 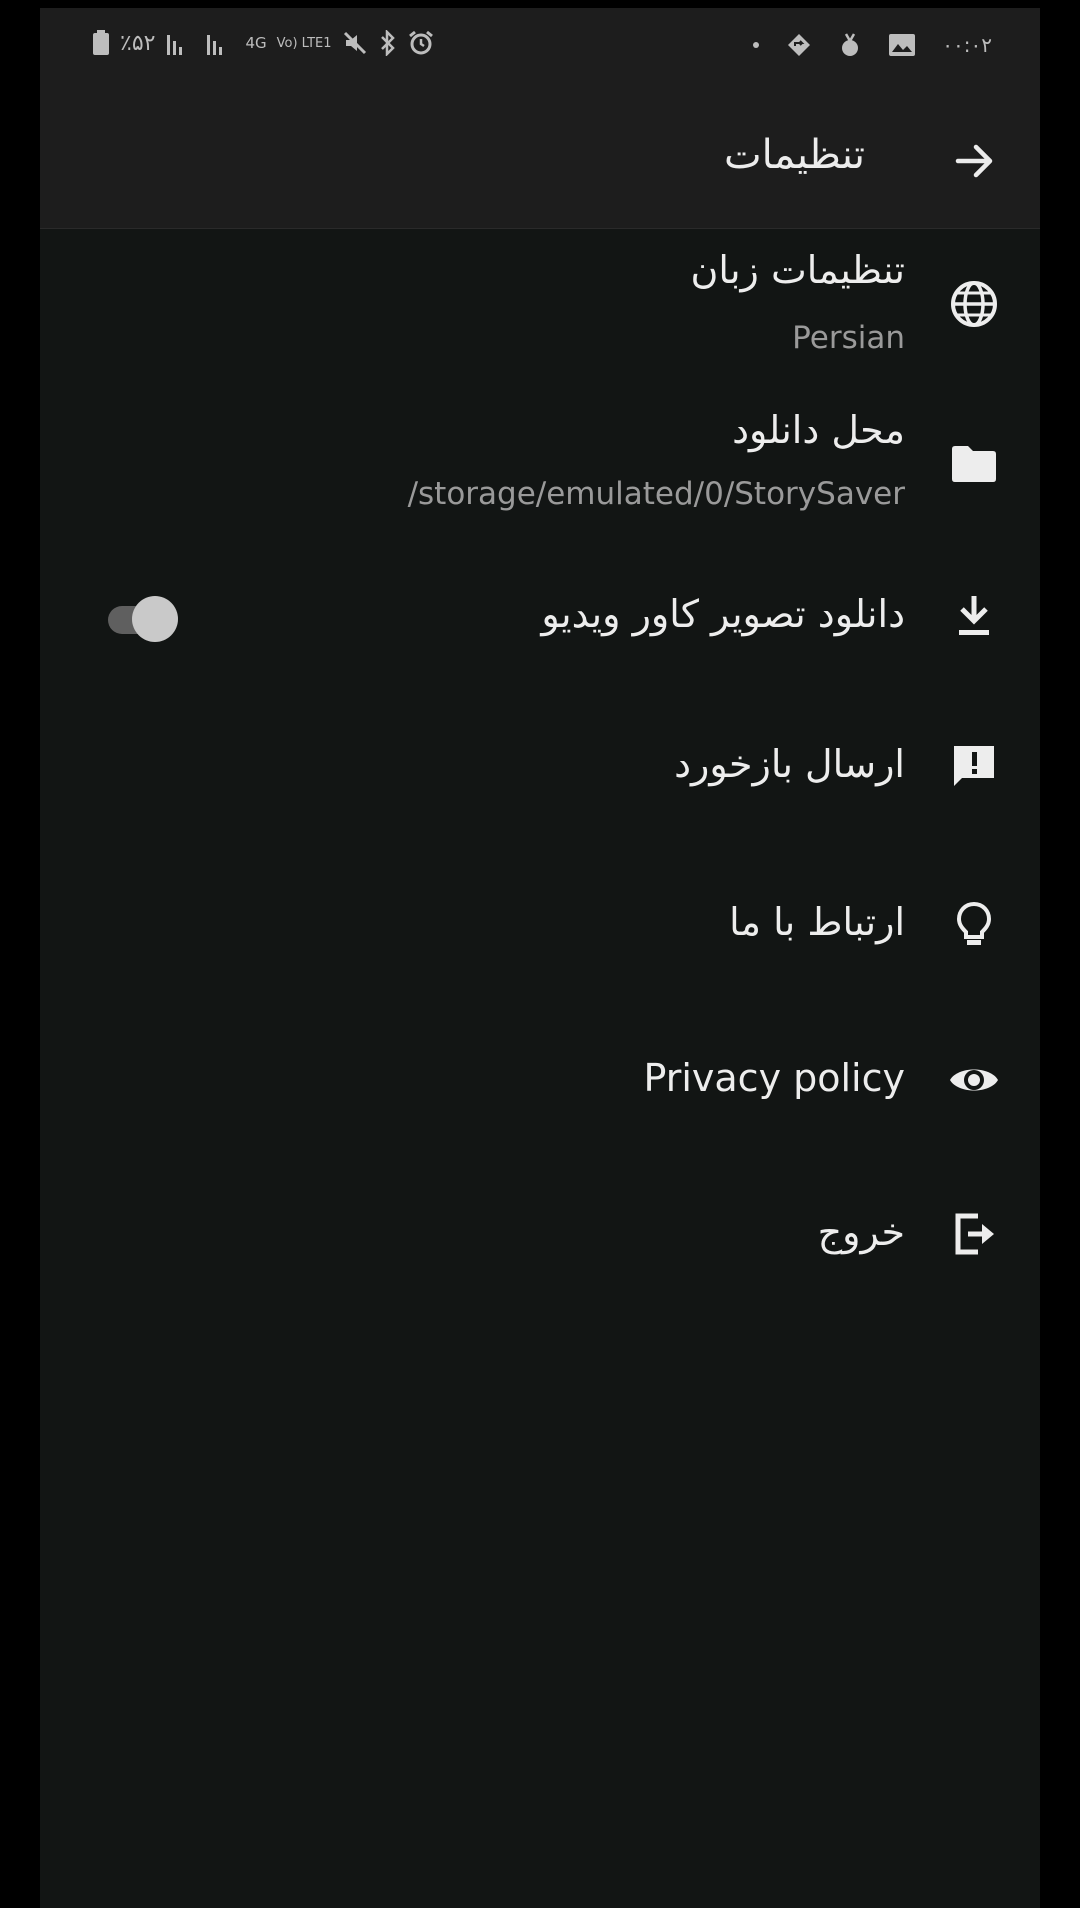 I want to click on setting-feedback: ارسال بازخورد, so click(x=540, y=770).